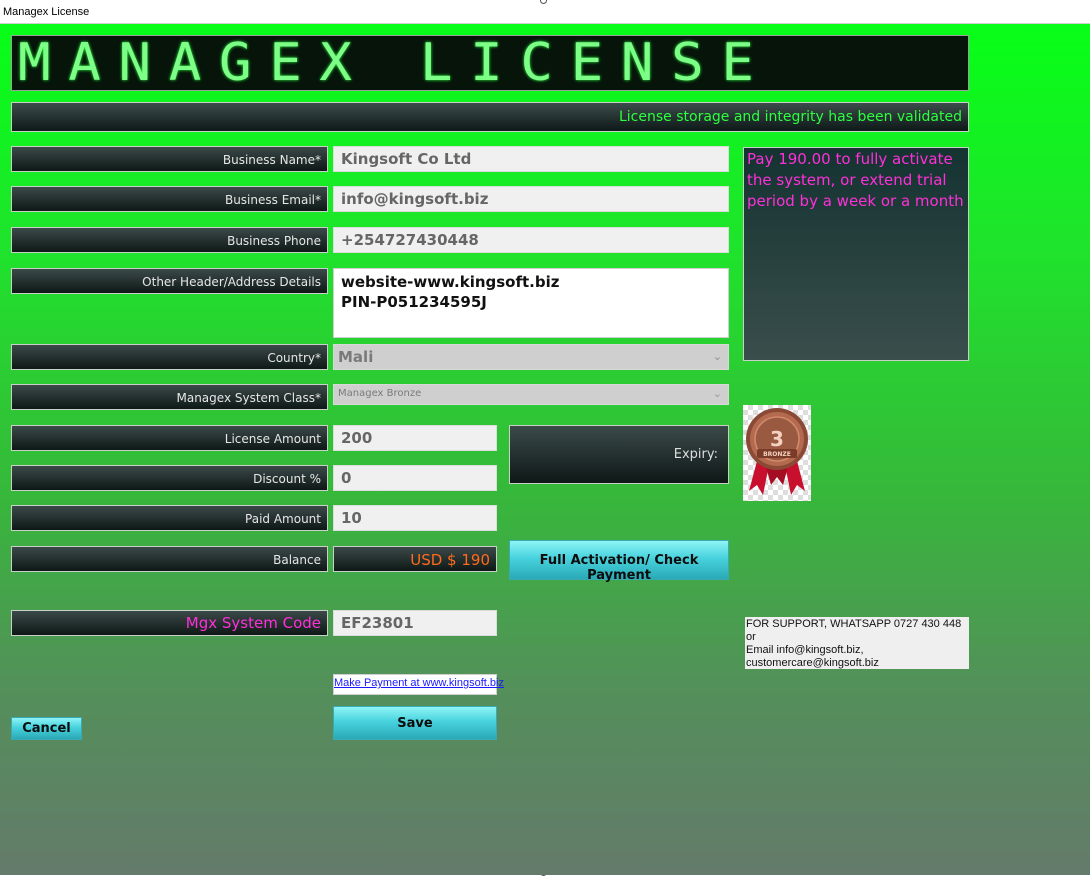 The width and height of the screenshot is (1090, 876). Describe the element at coordinates (46, 728) in the screenshot. I see `cancel-button: Cancel` at that location.